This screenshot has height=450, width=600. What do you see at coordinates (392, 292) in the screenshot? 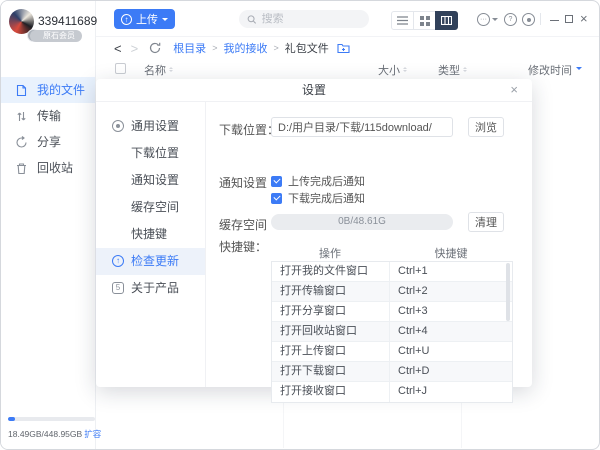
I see `shortcut-row: 打开传输窗口 Ctrl+2` at bounding box center [392, 292].